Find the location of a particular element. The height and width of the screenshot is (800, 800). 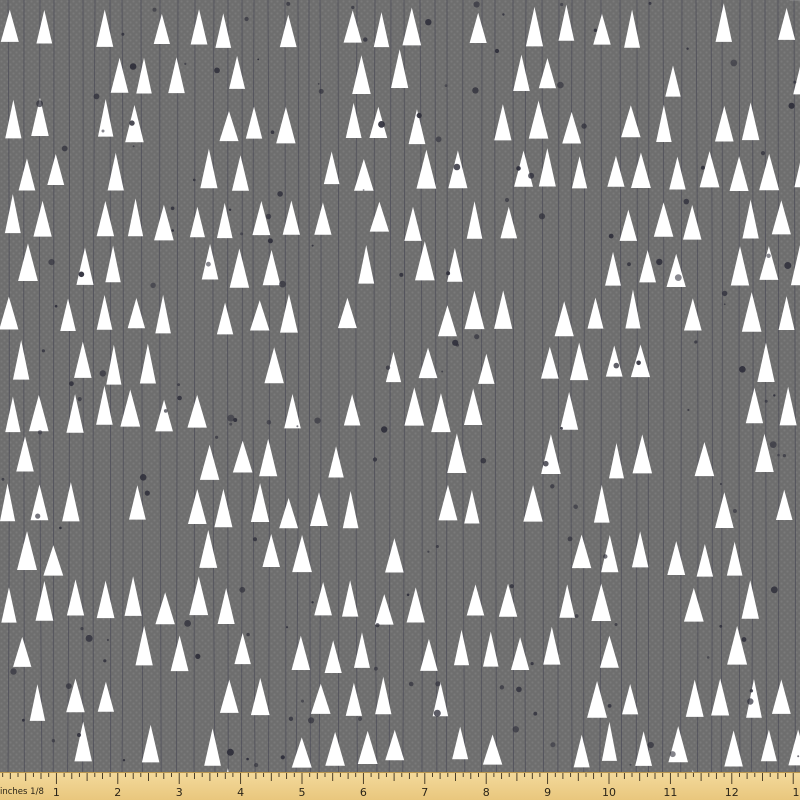

ruler-number: 10 is located at coordinates (609, 792).